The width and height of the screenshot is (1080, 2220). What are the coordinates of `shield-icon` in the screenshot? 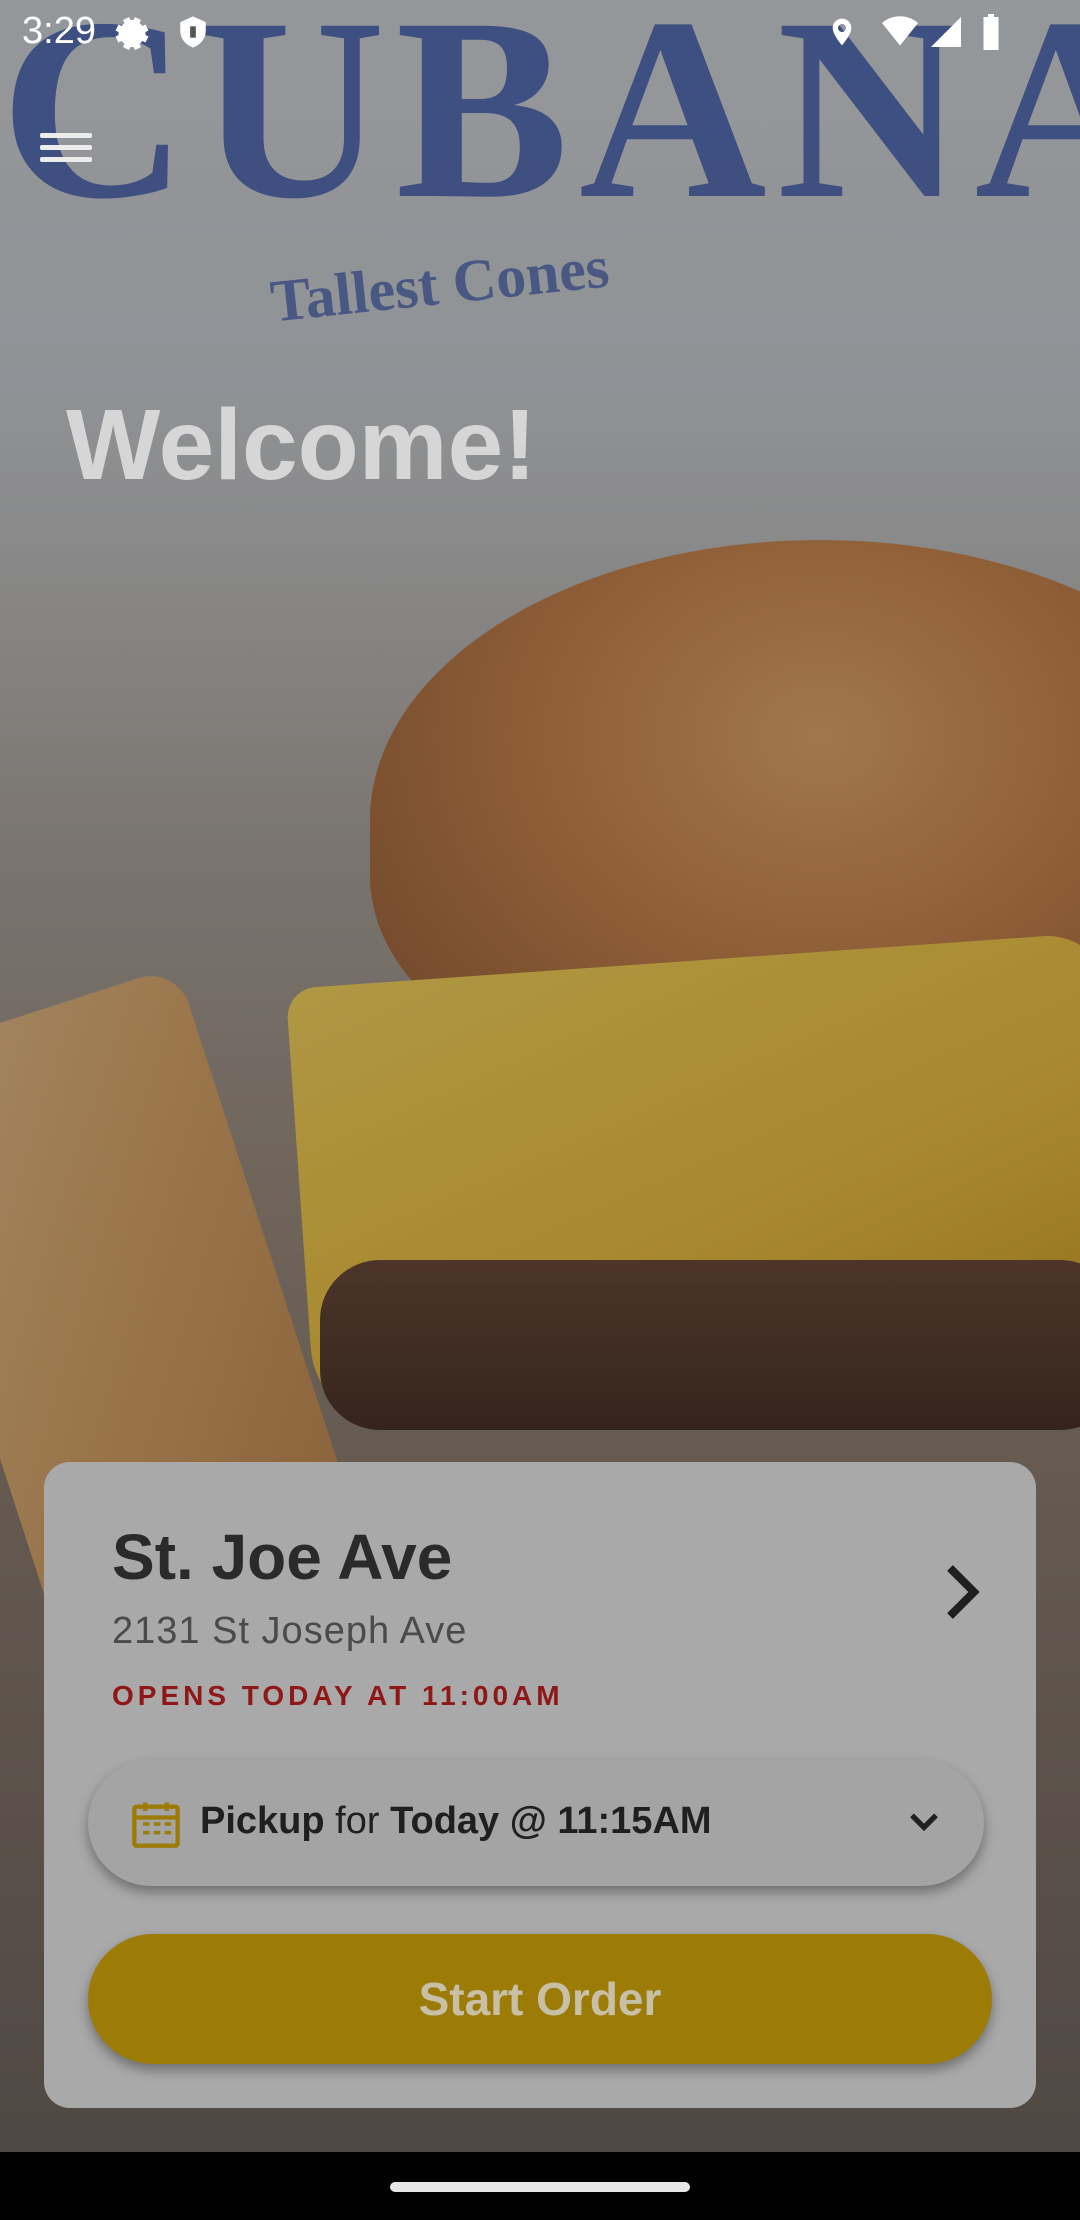 It's located at (193, 32).